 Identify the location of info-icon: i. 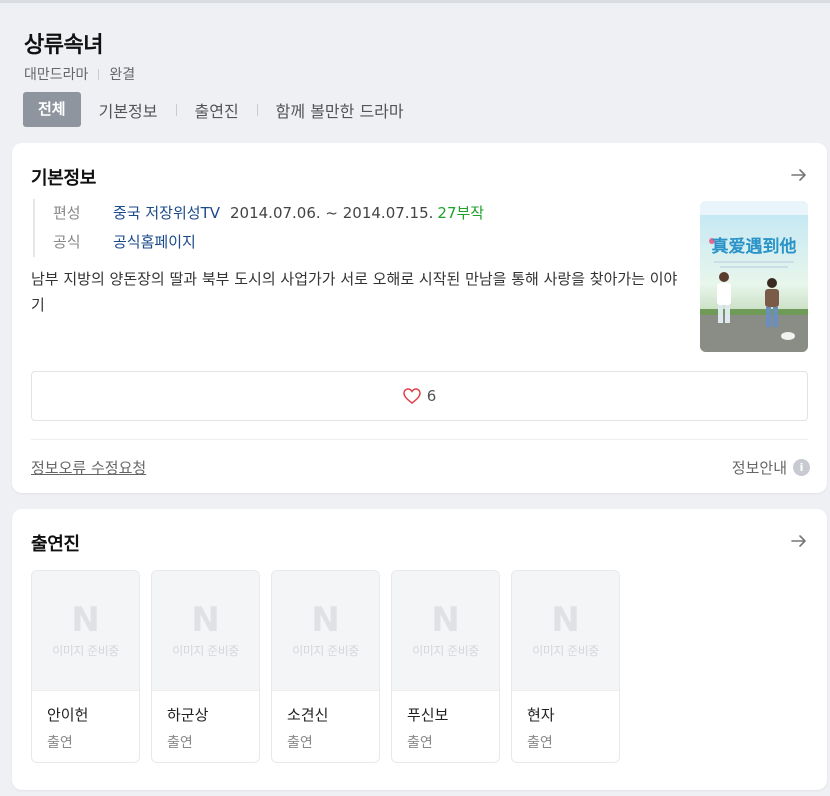
(801, 467).